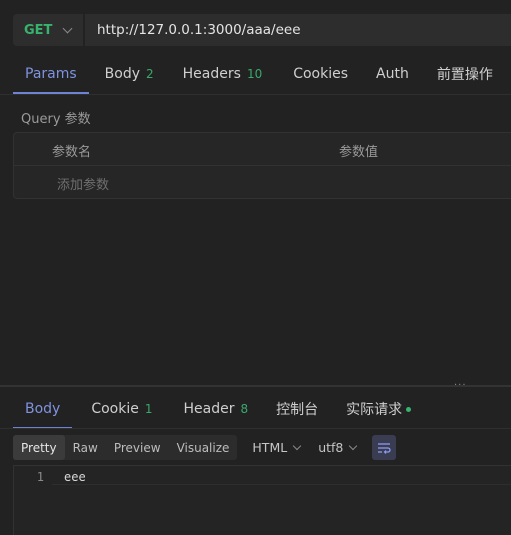 This screenshot has width=511, height=535. Describe the element at coordinates (211, 74) in the screenshot. I see `tab-label: Headers` at that location.